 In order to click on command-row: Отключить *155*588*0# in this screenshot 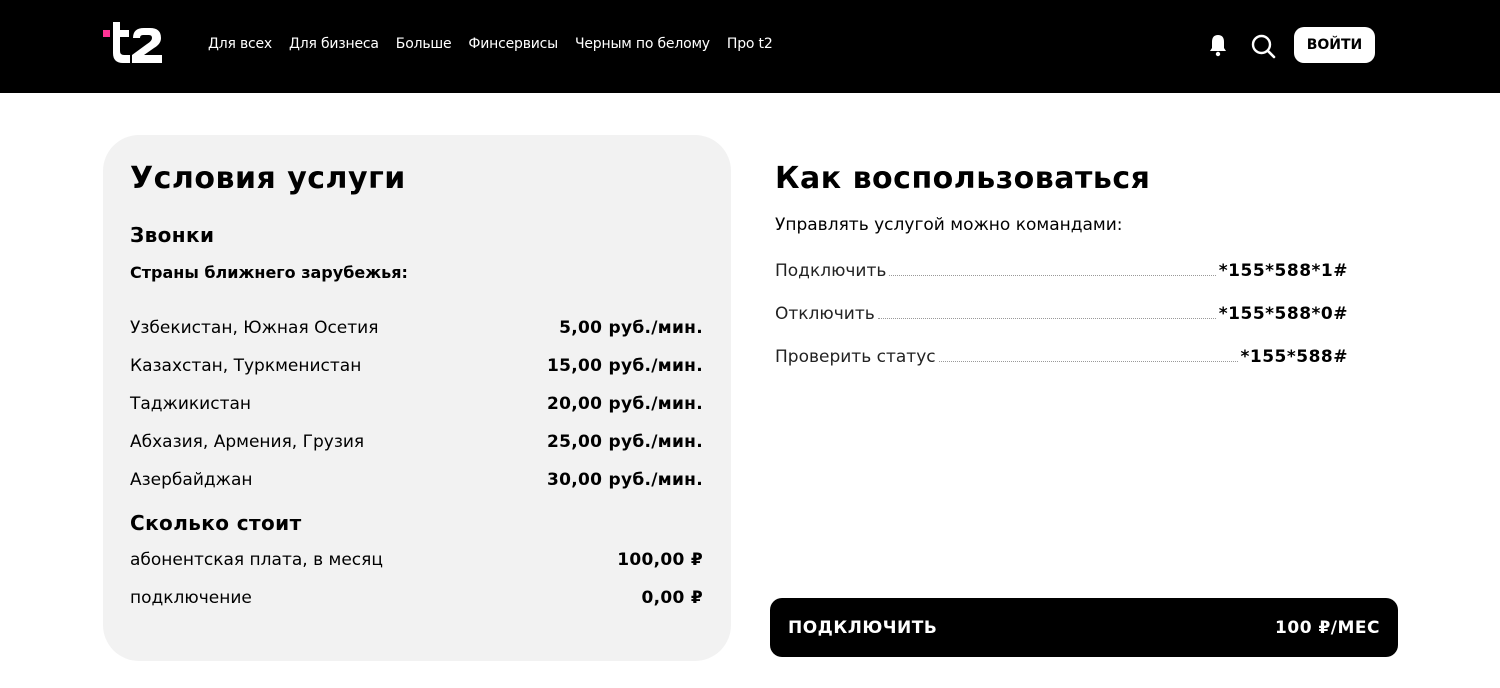, I will do `click(1061, 312)`.